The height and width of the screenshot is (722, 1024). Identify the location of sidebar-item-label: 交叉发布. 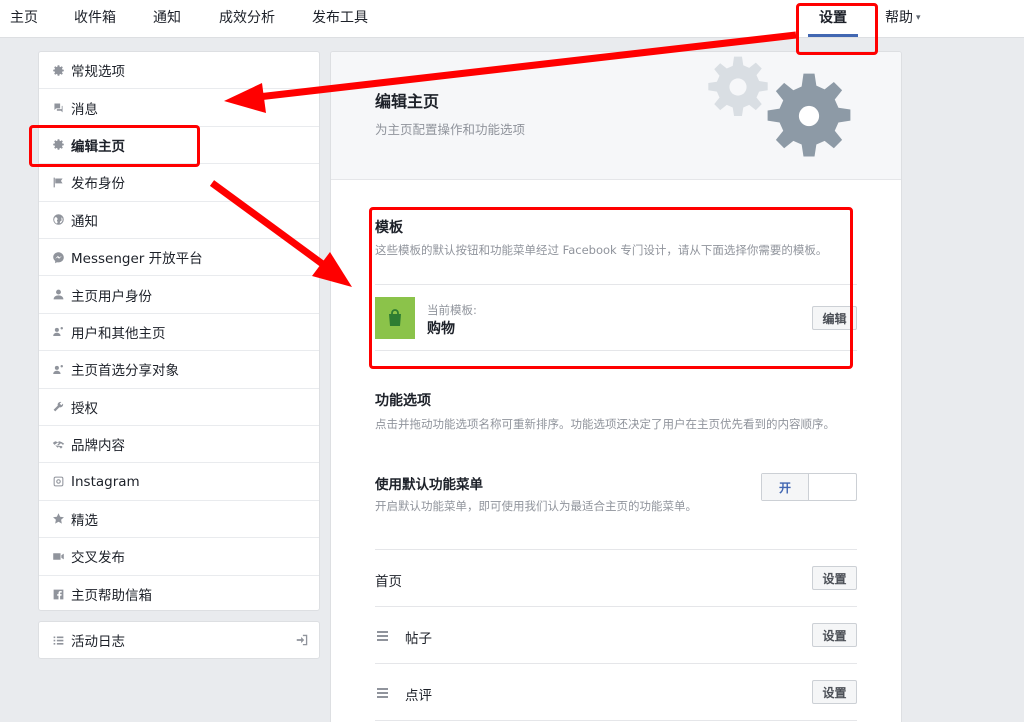
(98, 558).